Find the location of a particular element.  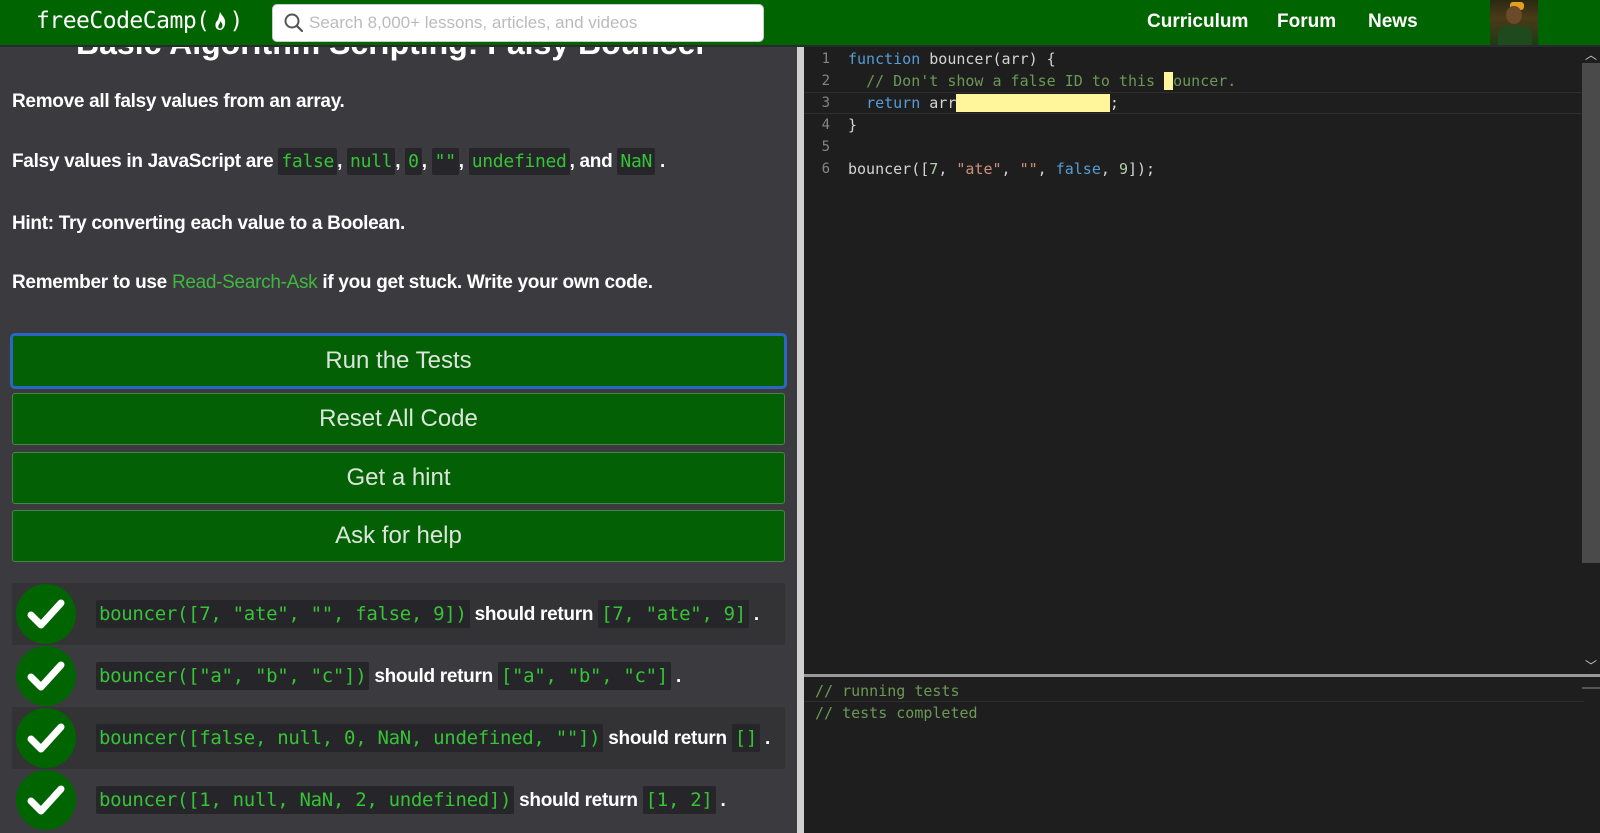

nav-curriculum: Curriculum is located at coordinates (1197, 22).